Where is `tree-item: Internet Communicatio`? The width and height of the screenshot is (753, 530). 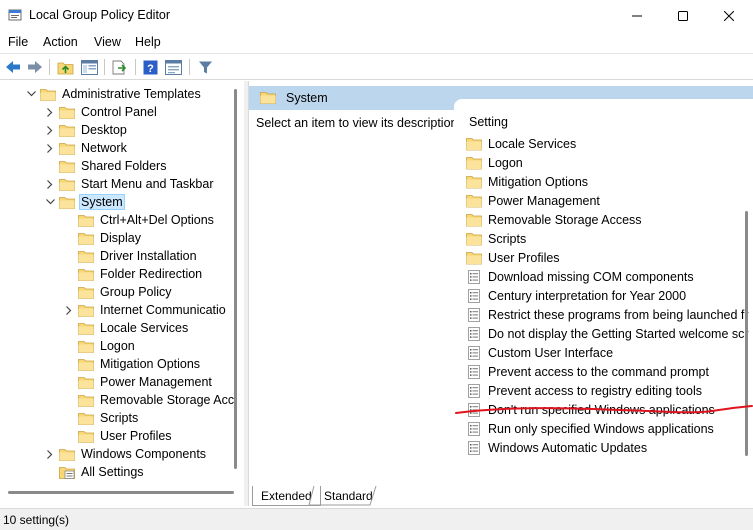 tree-item: Internet Communicatio is located at coordinates (145, 310).